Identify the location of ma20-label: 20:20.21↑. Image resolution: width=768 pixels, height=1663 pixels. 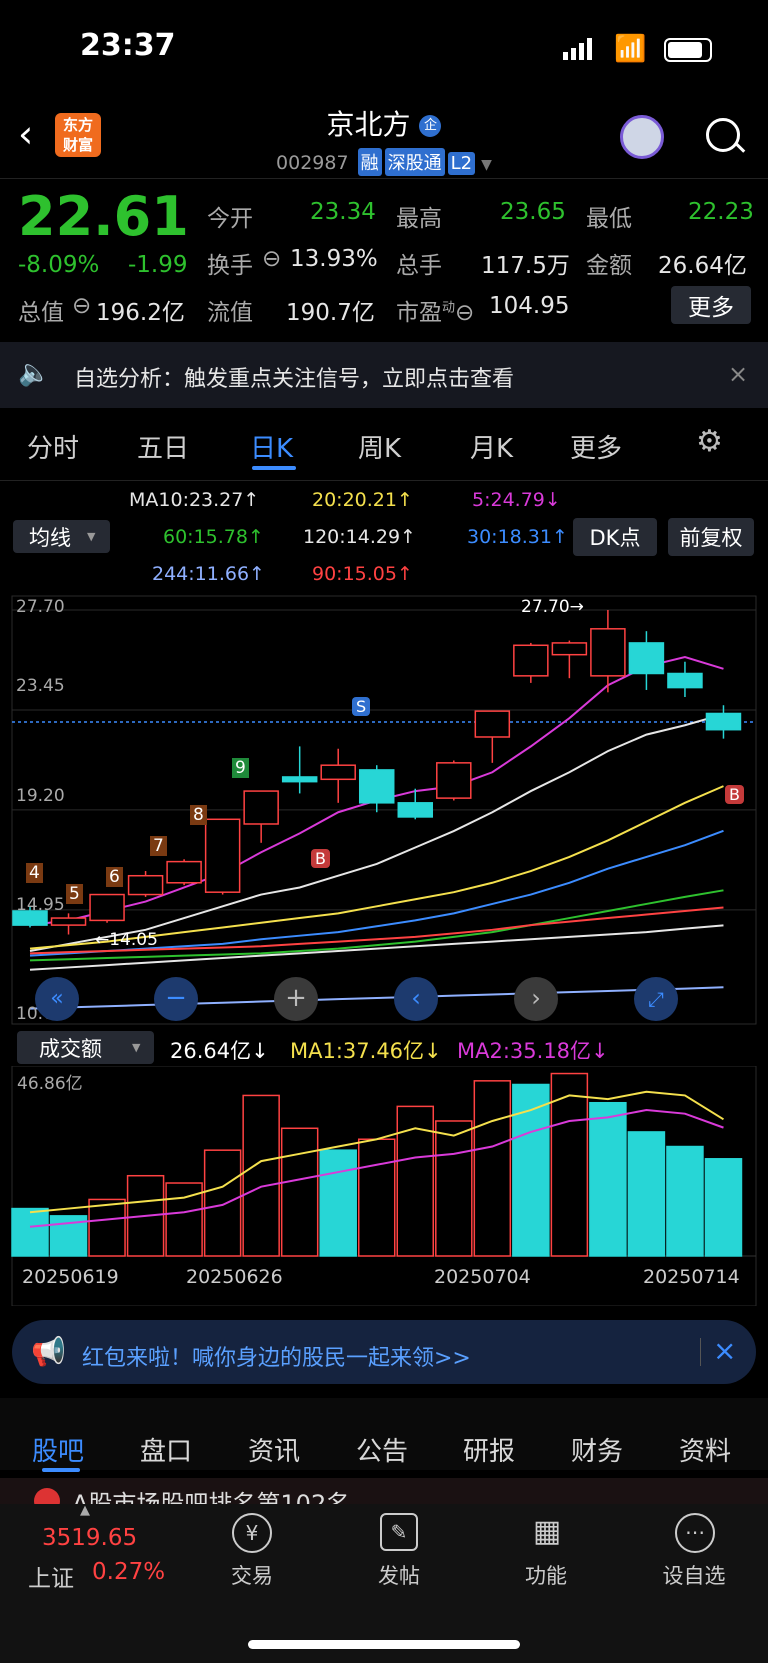
(362, 500).